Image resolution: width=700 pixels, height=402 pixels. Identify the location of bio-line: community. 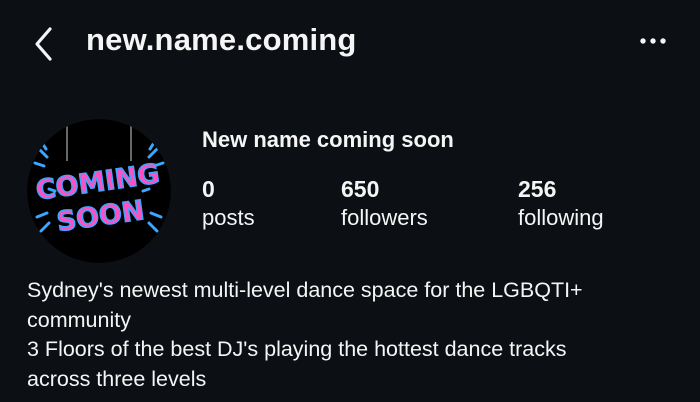
(79, 319).